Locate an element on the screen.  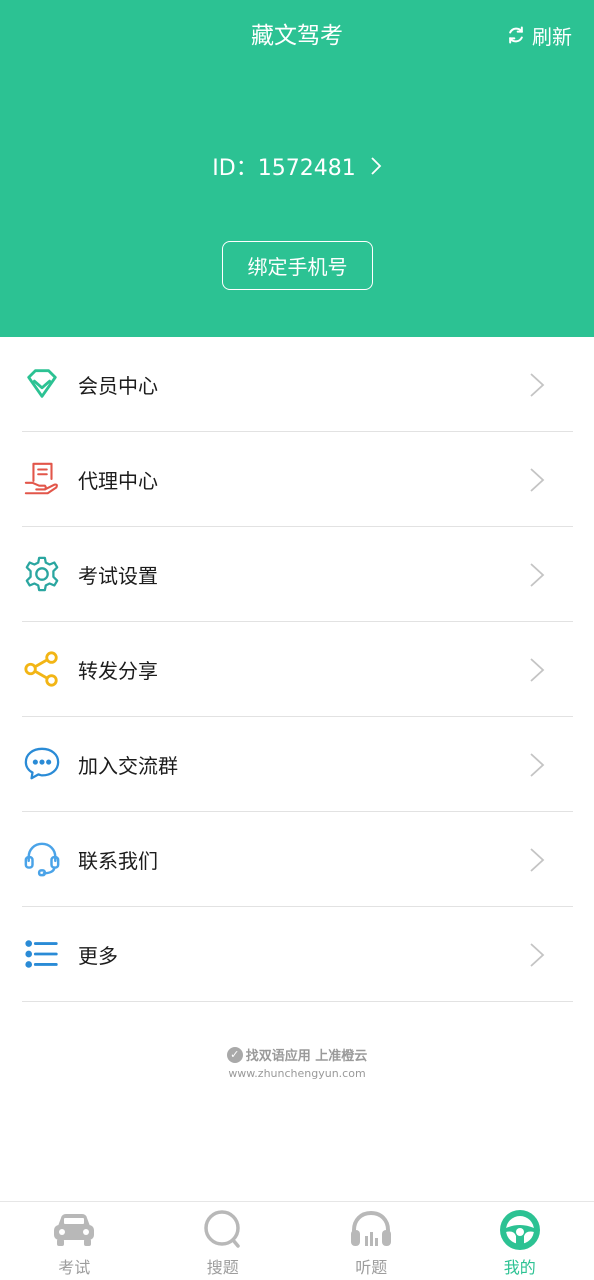
refresh-button: 刷新 is located at coordinates (539, 35).